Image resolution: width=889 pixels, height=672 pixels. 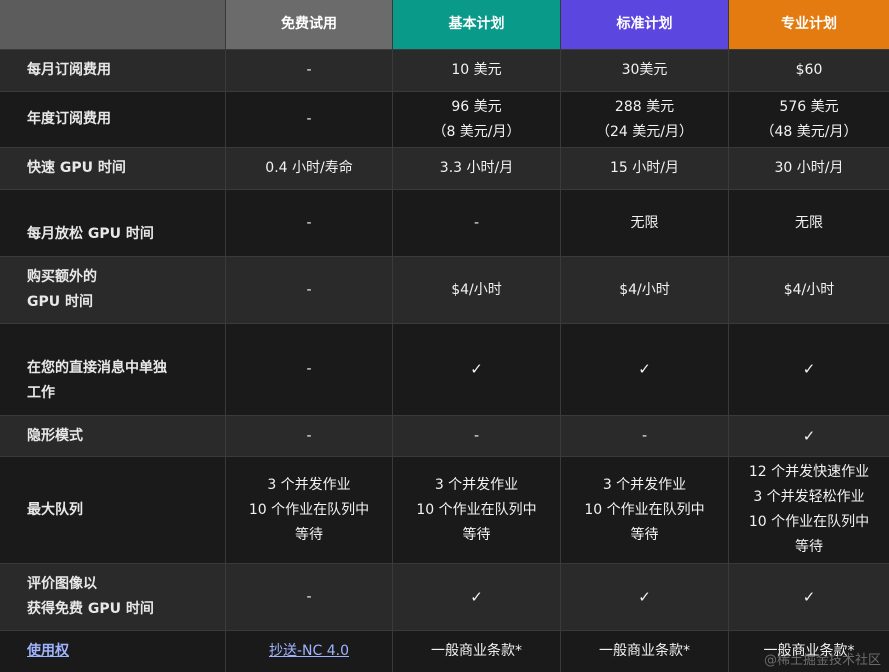 What do you see at coordinates (113, 119) in the screenshot?
I see `row-label: 年度订阅费用` at bounding box center [113, 119].